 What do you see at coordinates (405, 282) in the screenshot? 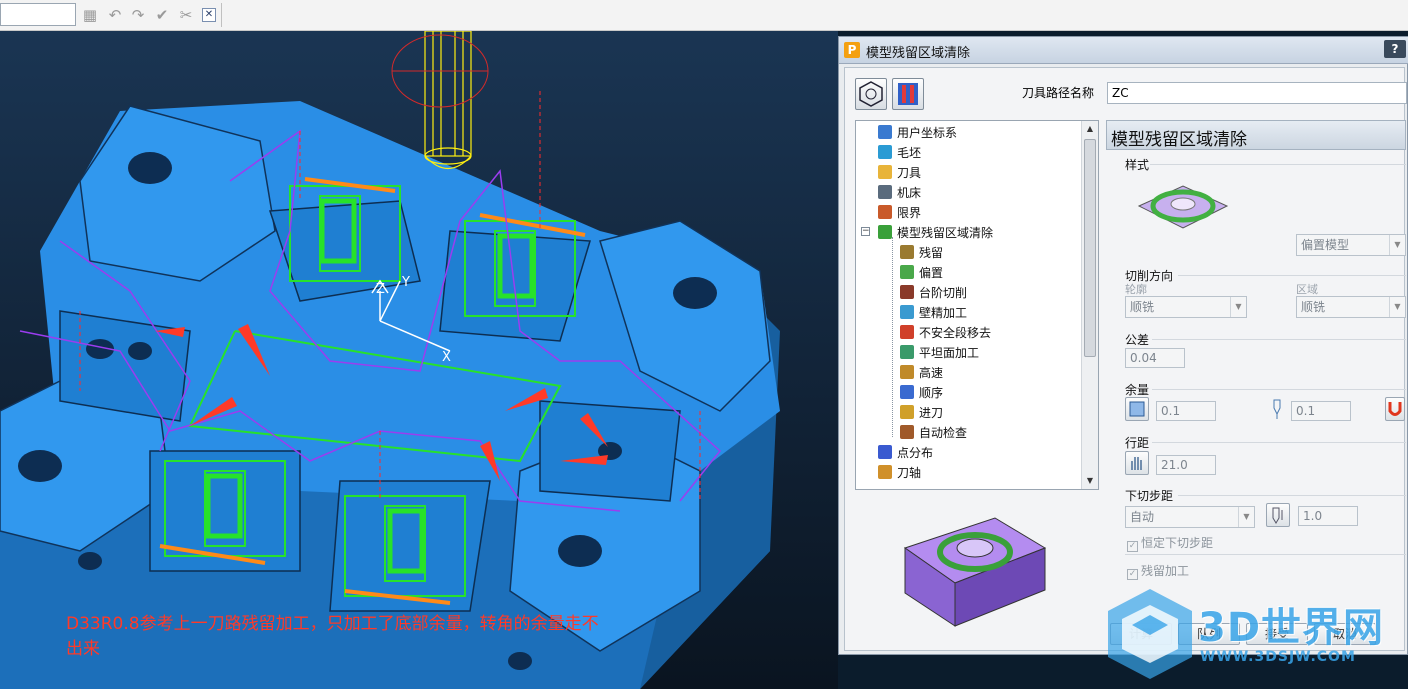
I see `axis-y-label: Y` at bounding box center [405, 282].